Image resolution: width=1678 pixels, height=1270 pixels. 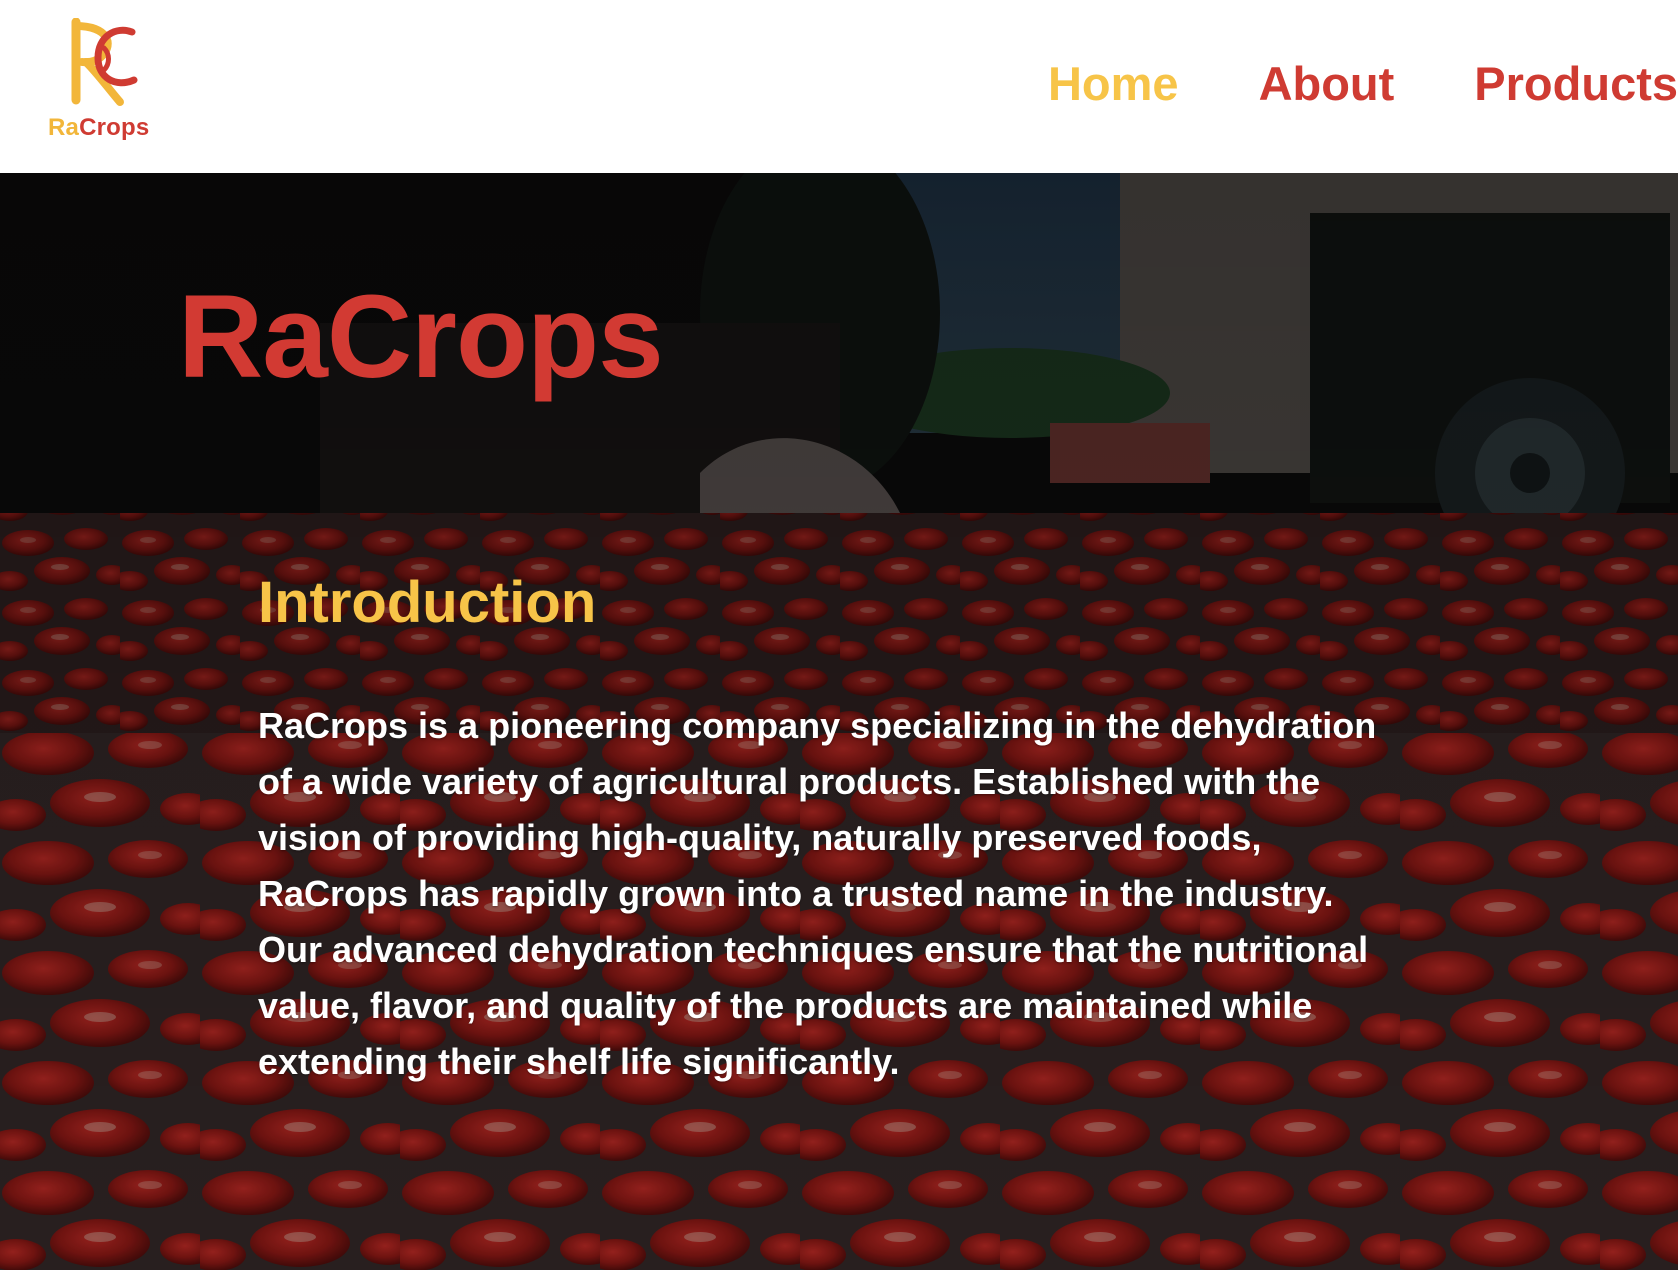 What do you see at coordinates (421, 337) in the screenshot?
I see `hero-title: RaCrops` at bounding box center [421, 337].